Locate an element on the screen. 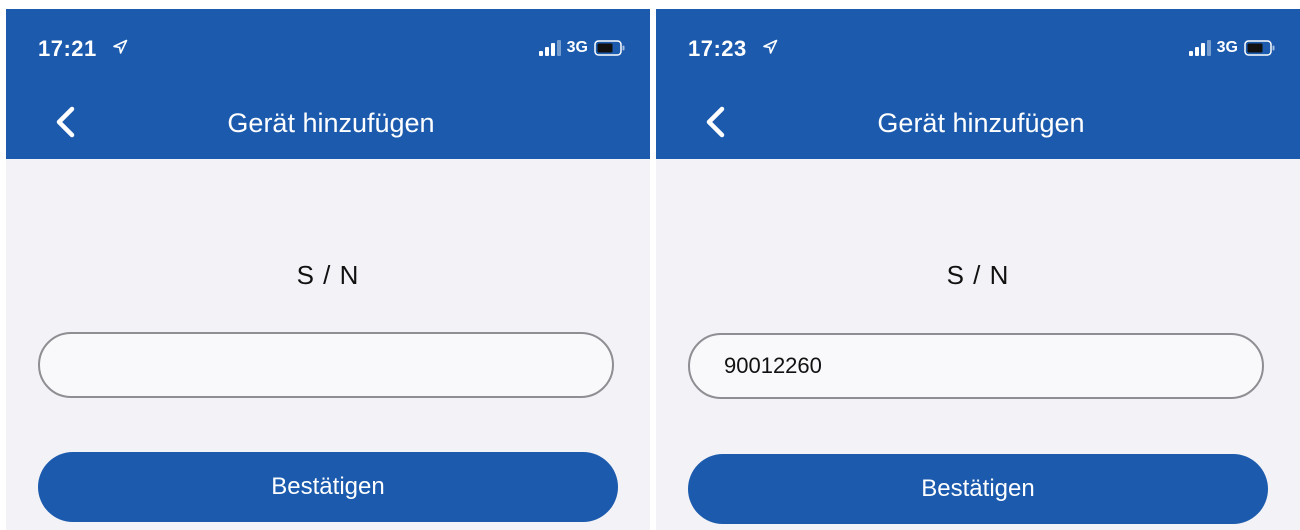 This screenshot has width=1300, height=530. status-time: 17:21 is located at coordinates (67, 48).